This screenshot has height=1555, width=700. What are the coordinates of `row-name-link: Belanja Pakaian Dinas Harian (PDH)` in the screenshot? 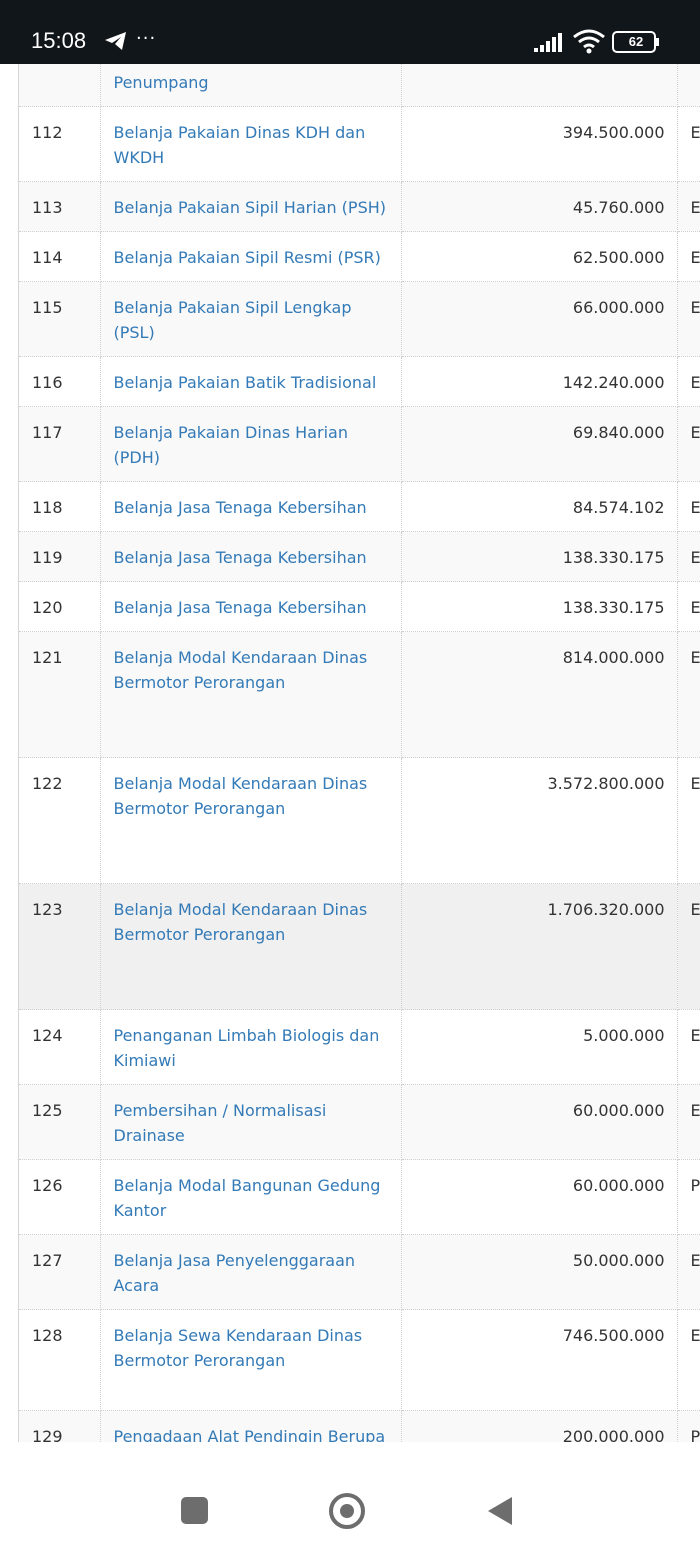 It's located at (231, 445).